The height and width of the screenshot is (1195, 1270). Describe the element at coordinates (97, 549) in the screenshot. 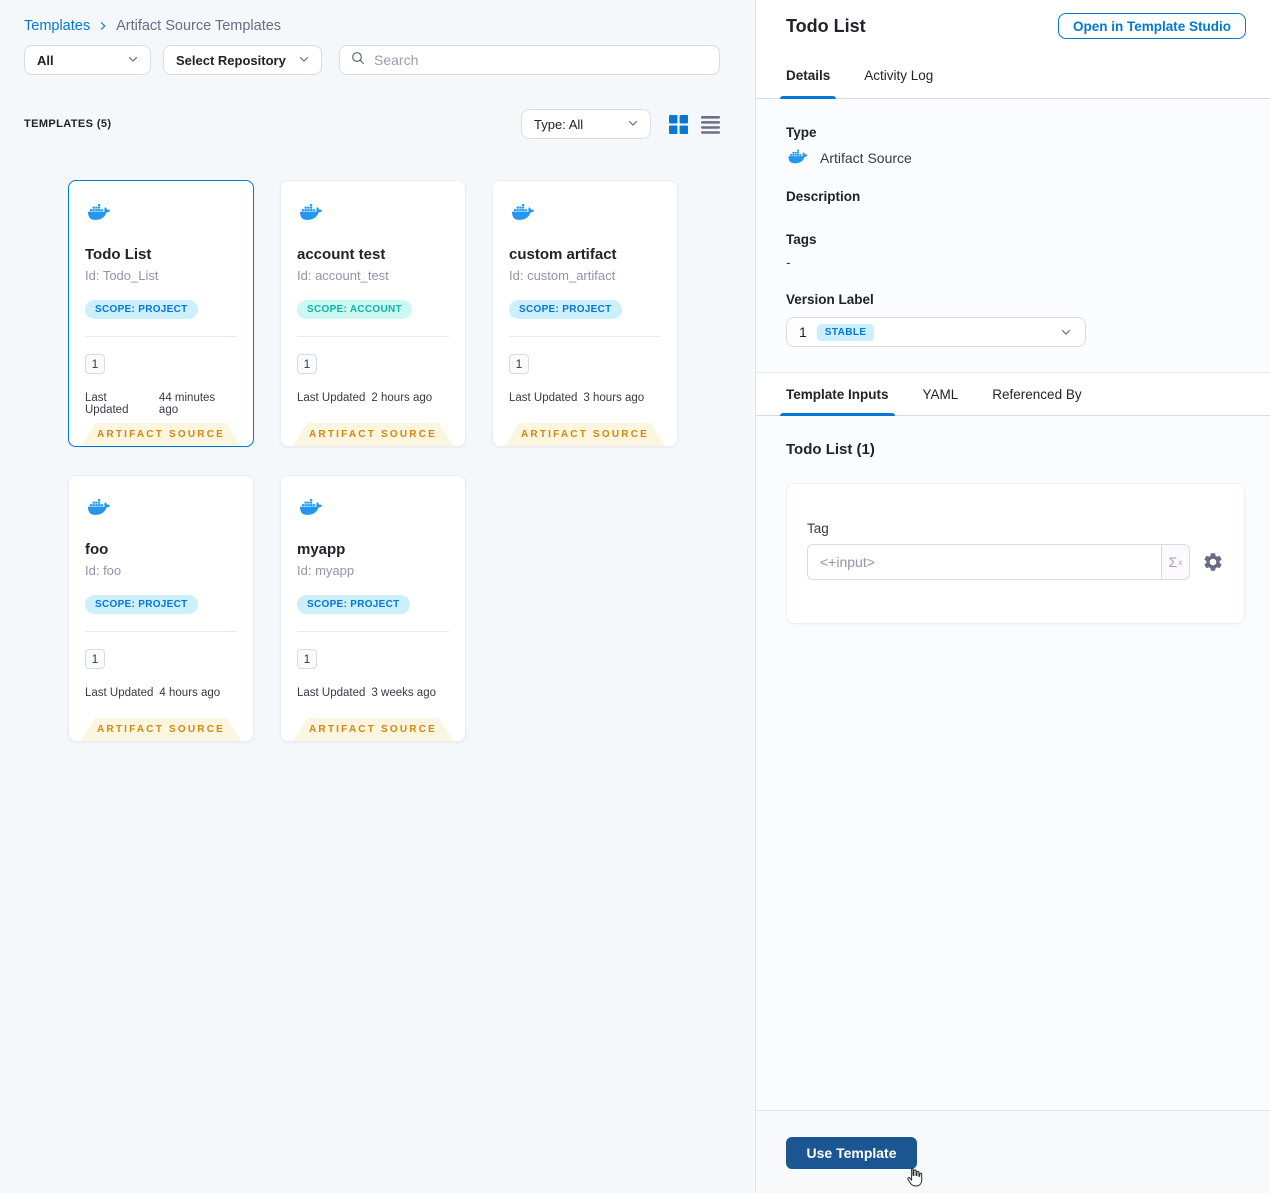

I see `card-title: foo` at that location.